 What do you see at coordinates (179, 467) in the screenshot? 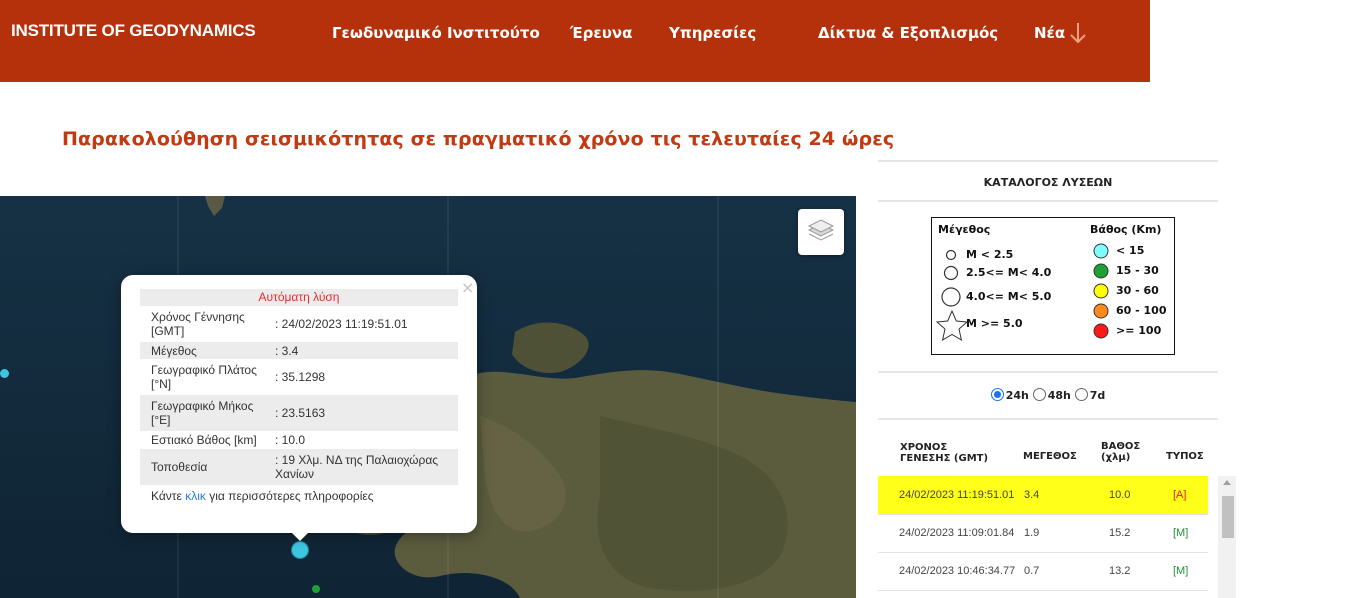
I see `popup-label: Τοποθεσία` at bounding box center [179, 467].